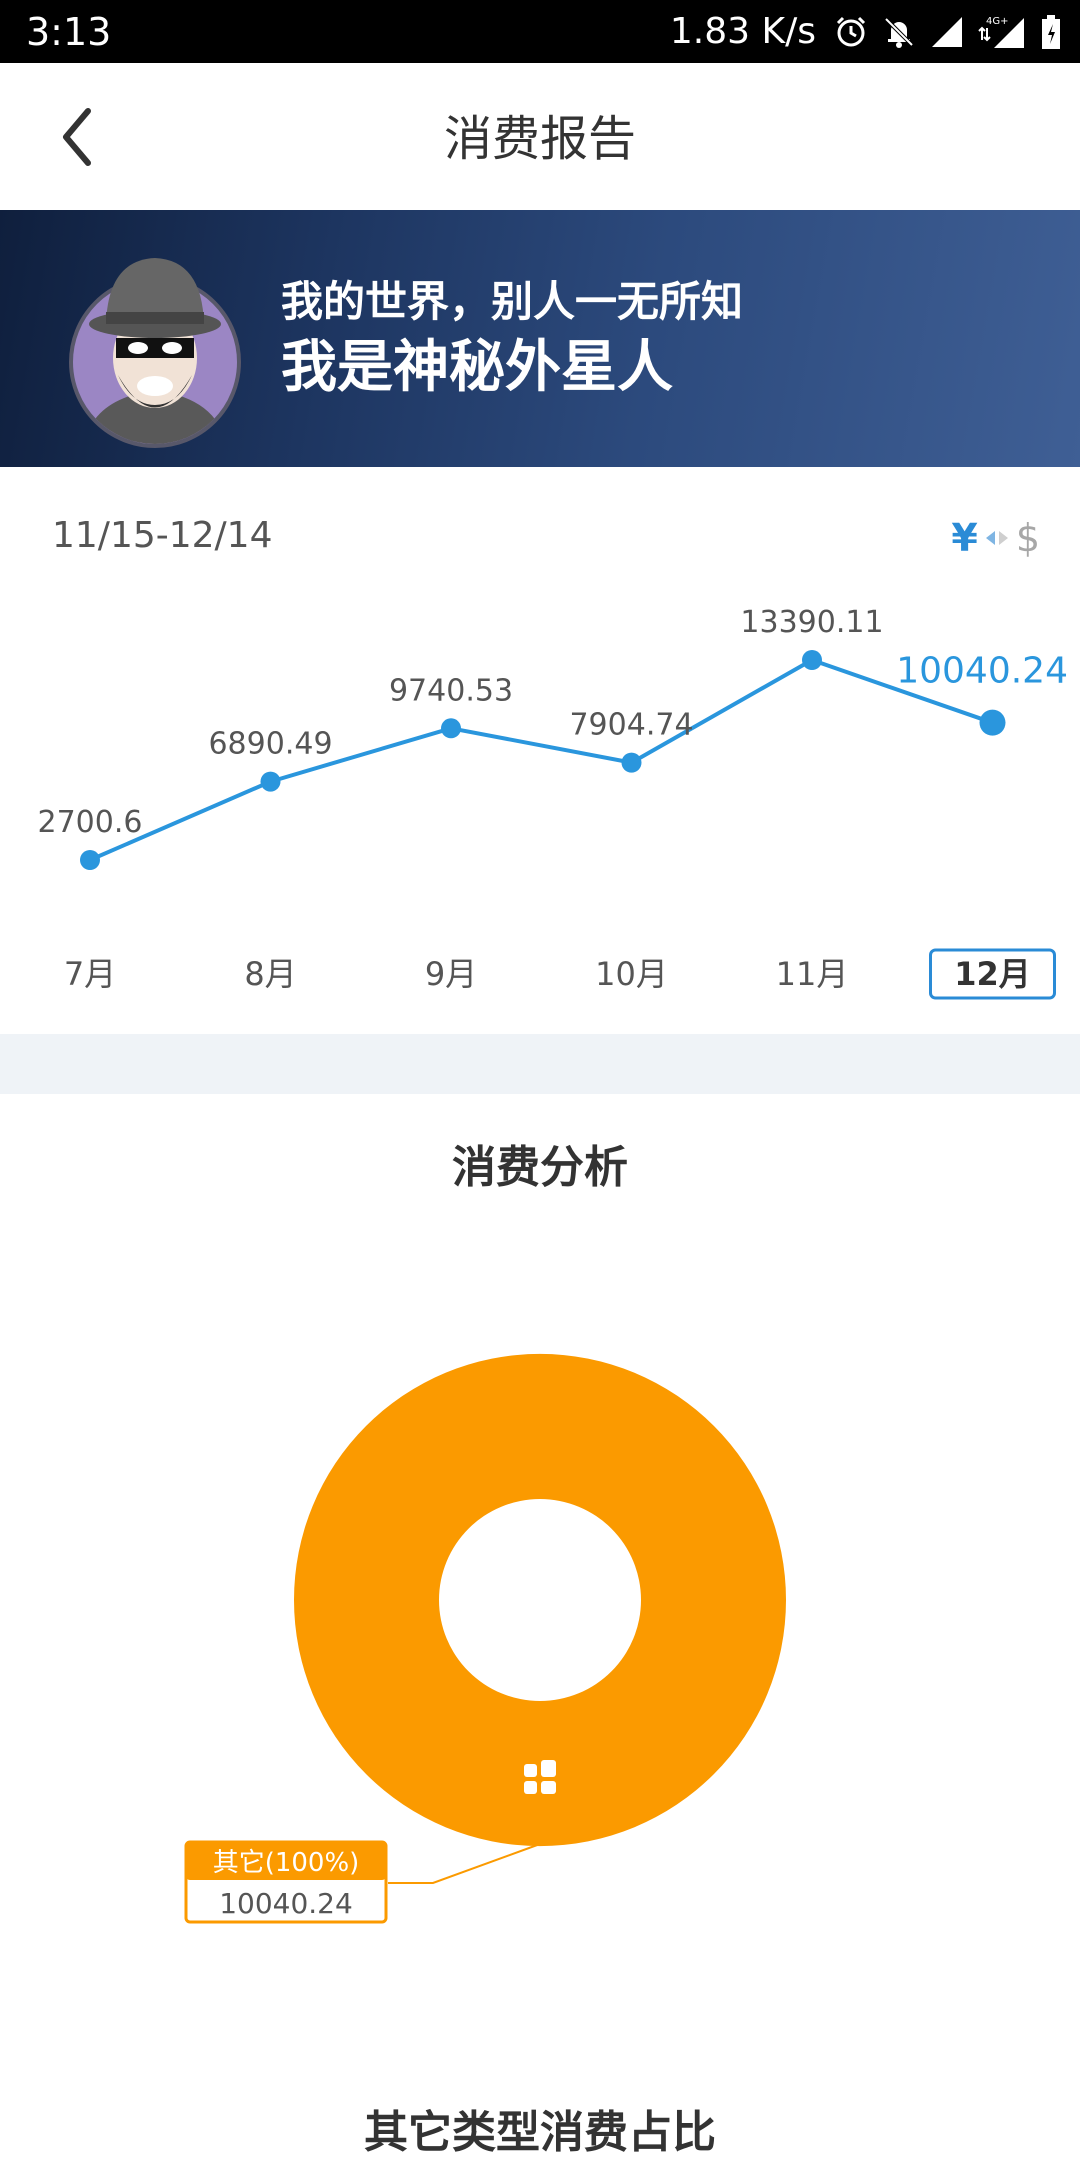 Image resolution: width=1080 pixels, height=2161 pixels. I want to click on swap-arrows-icon, so click(996, 538).